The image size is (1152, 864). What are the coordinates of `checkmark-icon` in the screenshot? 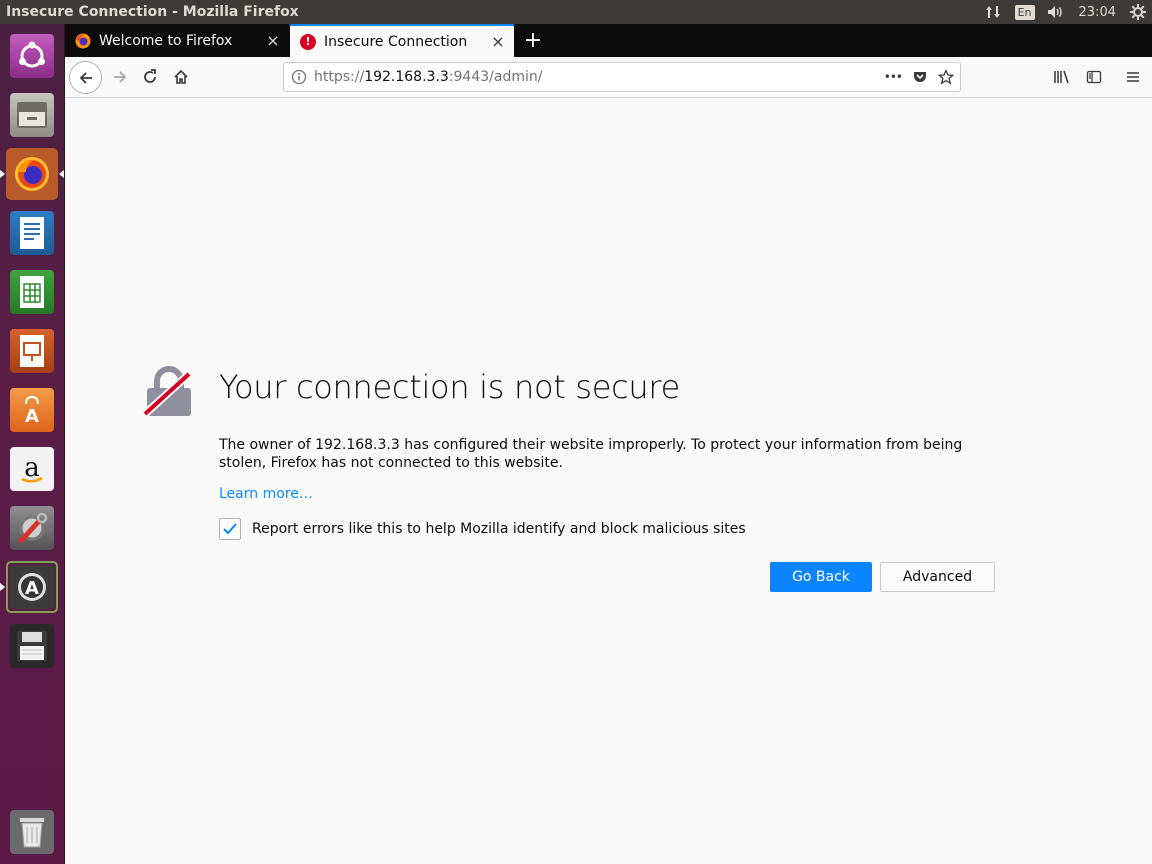 It's located at (230, 529).